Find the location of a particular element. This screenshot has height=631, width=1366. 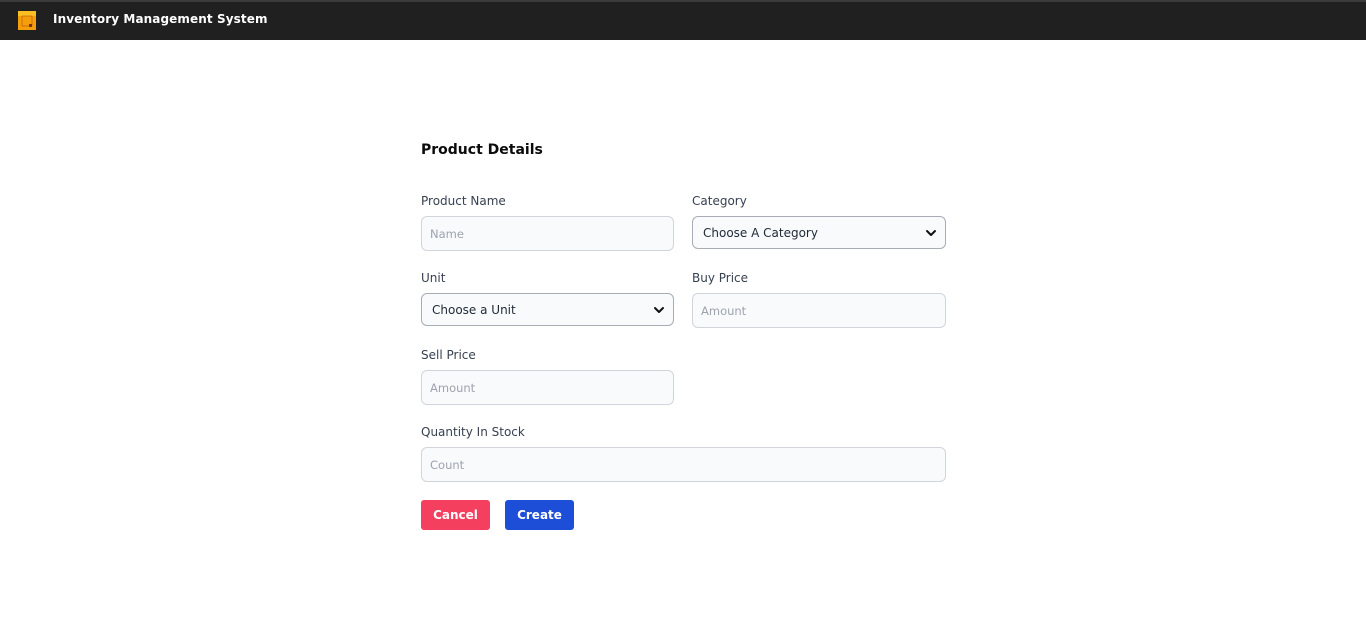

category-select-value: Choose A Category is located at coordinates (760, 232).